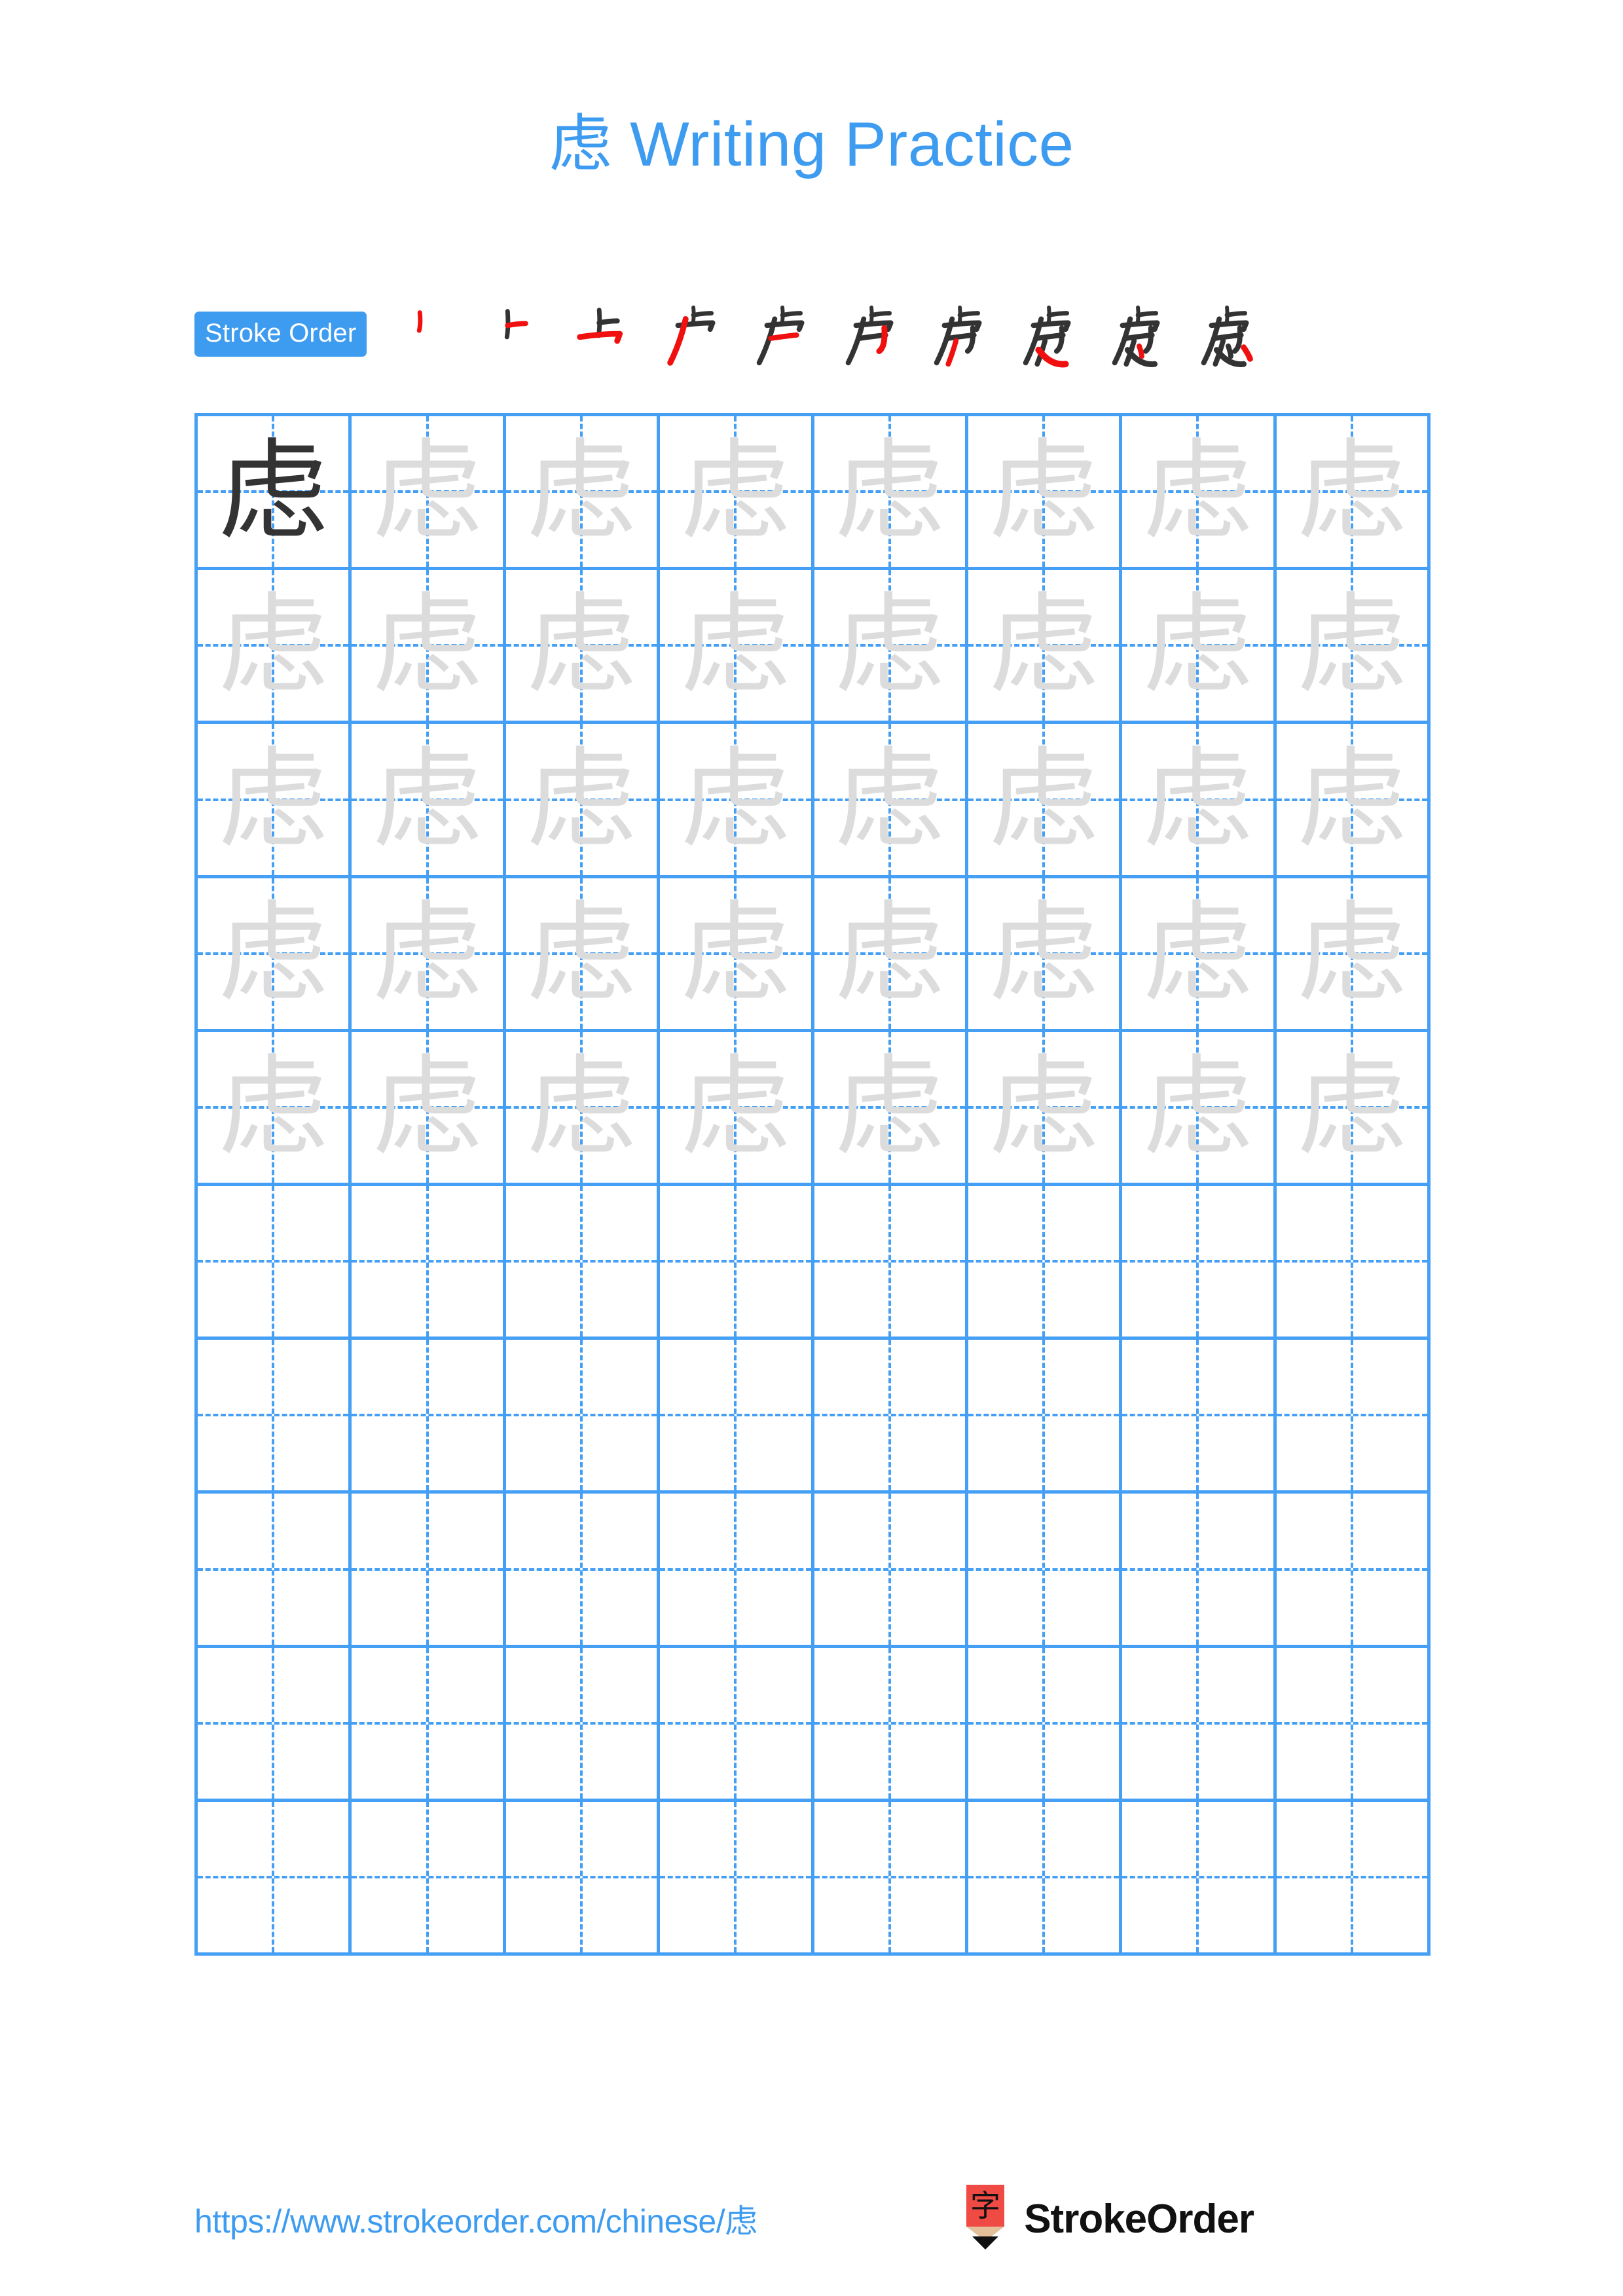  What do you see at coordinates (475, 2218) in the screenshot?
I see `footer-url-link: https://www.strokeorder.com/chinese/虑` at bounding box center [475, 2218].